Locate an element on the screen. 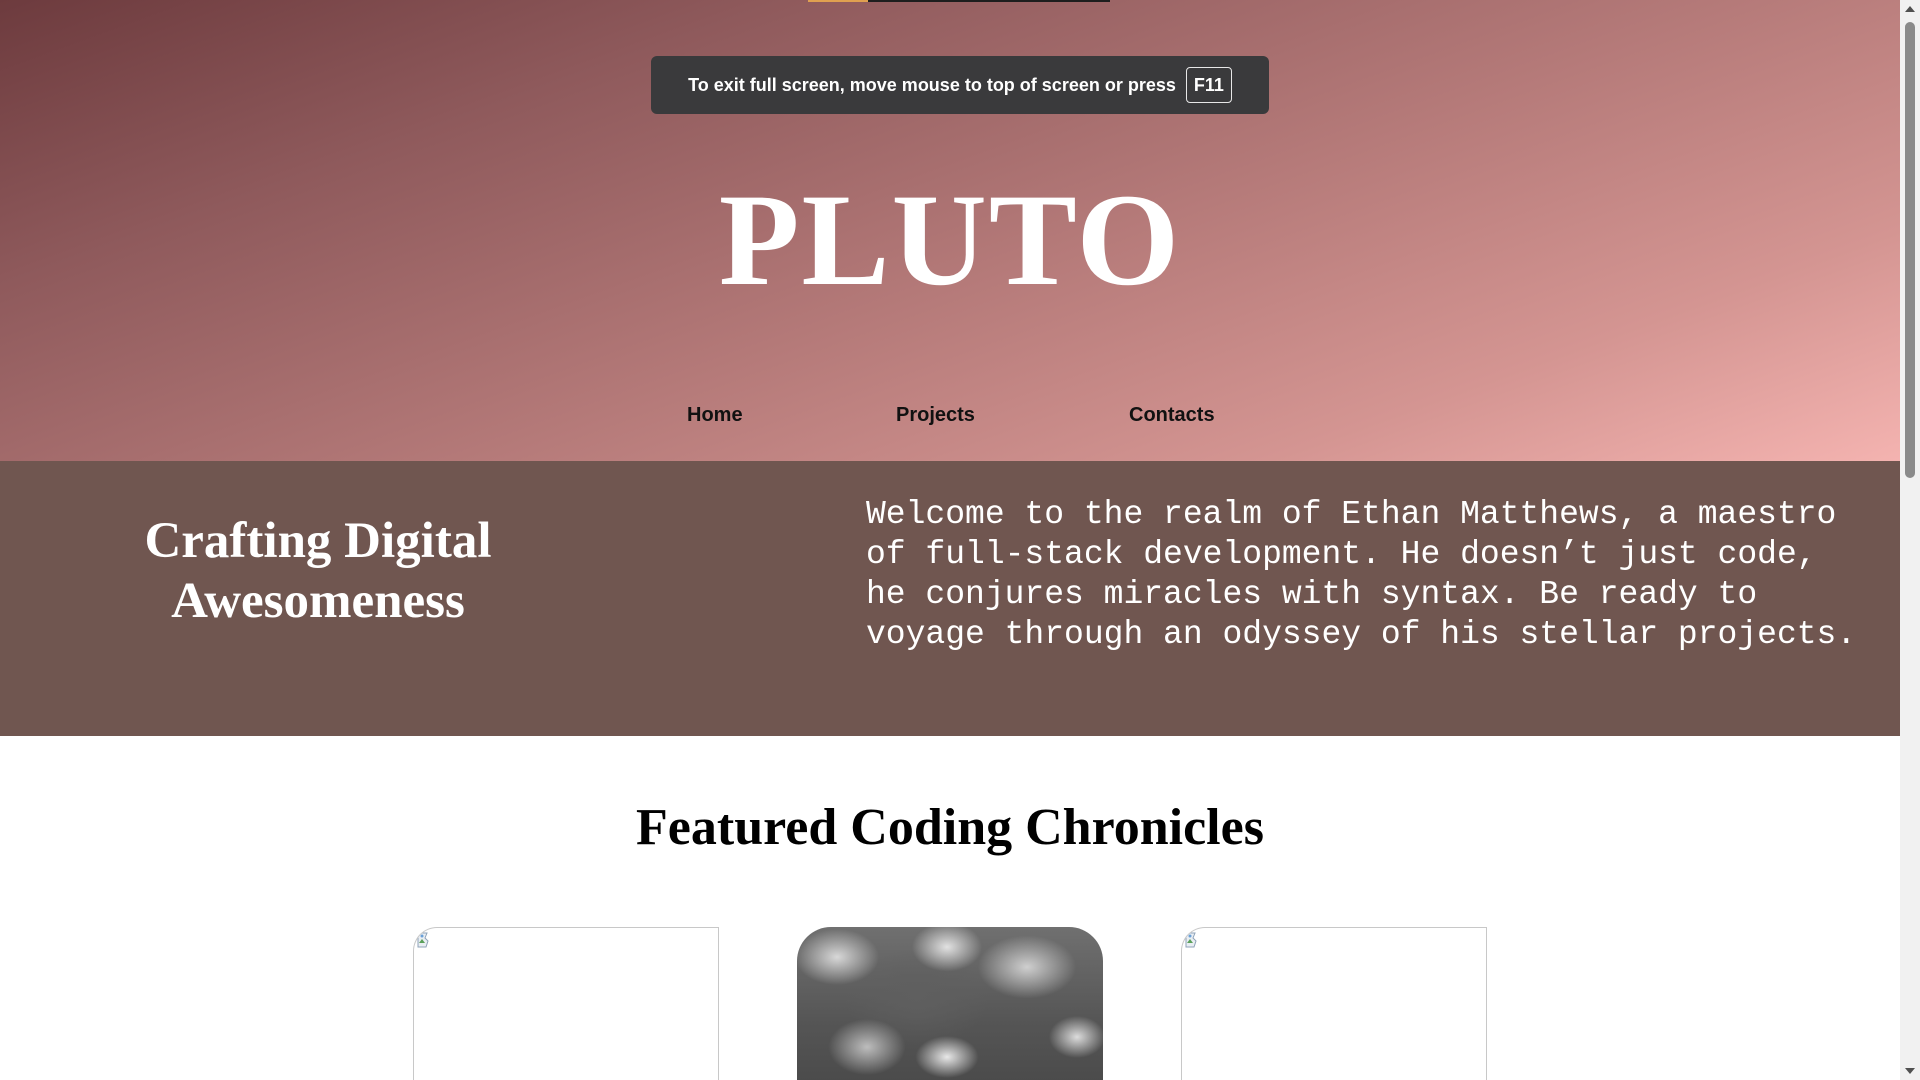  triangle-up-icon is located at coordinates (1910, 9).